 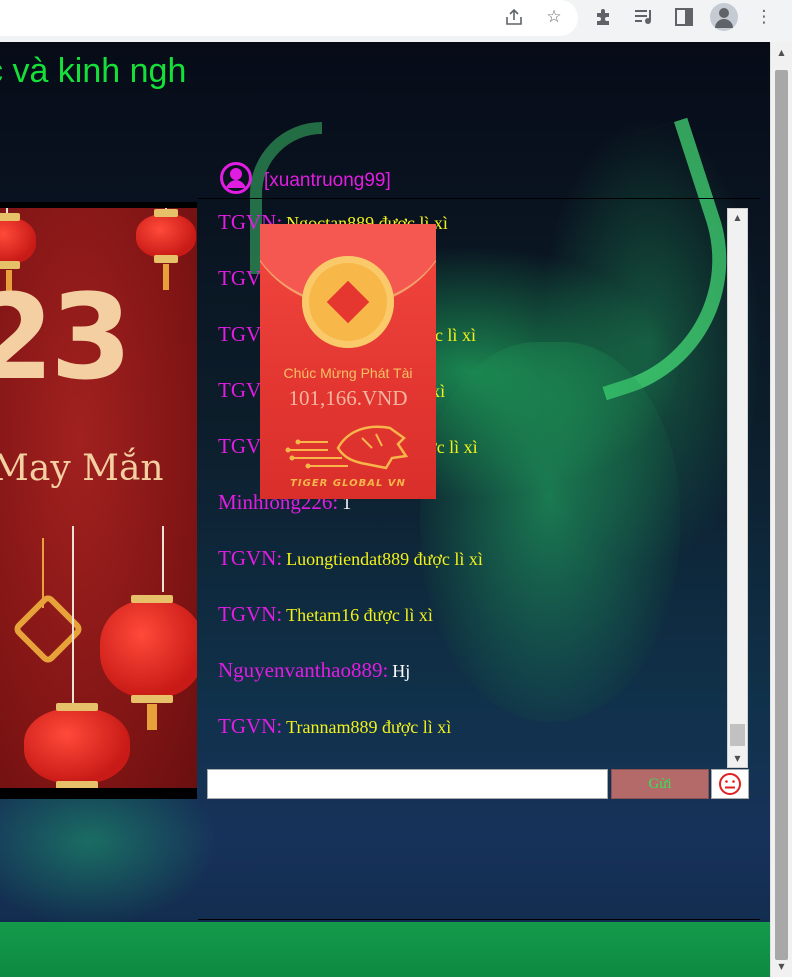 What do you see at coordinates (369, 727) in the screenshot?
I see `message-text: Trannam889 được lì xì` at bounding box center [369, 727].